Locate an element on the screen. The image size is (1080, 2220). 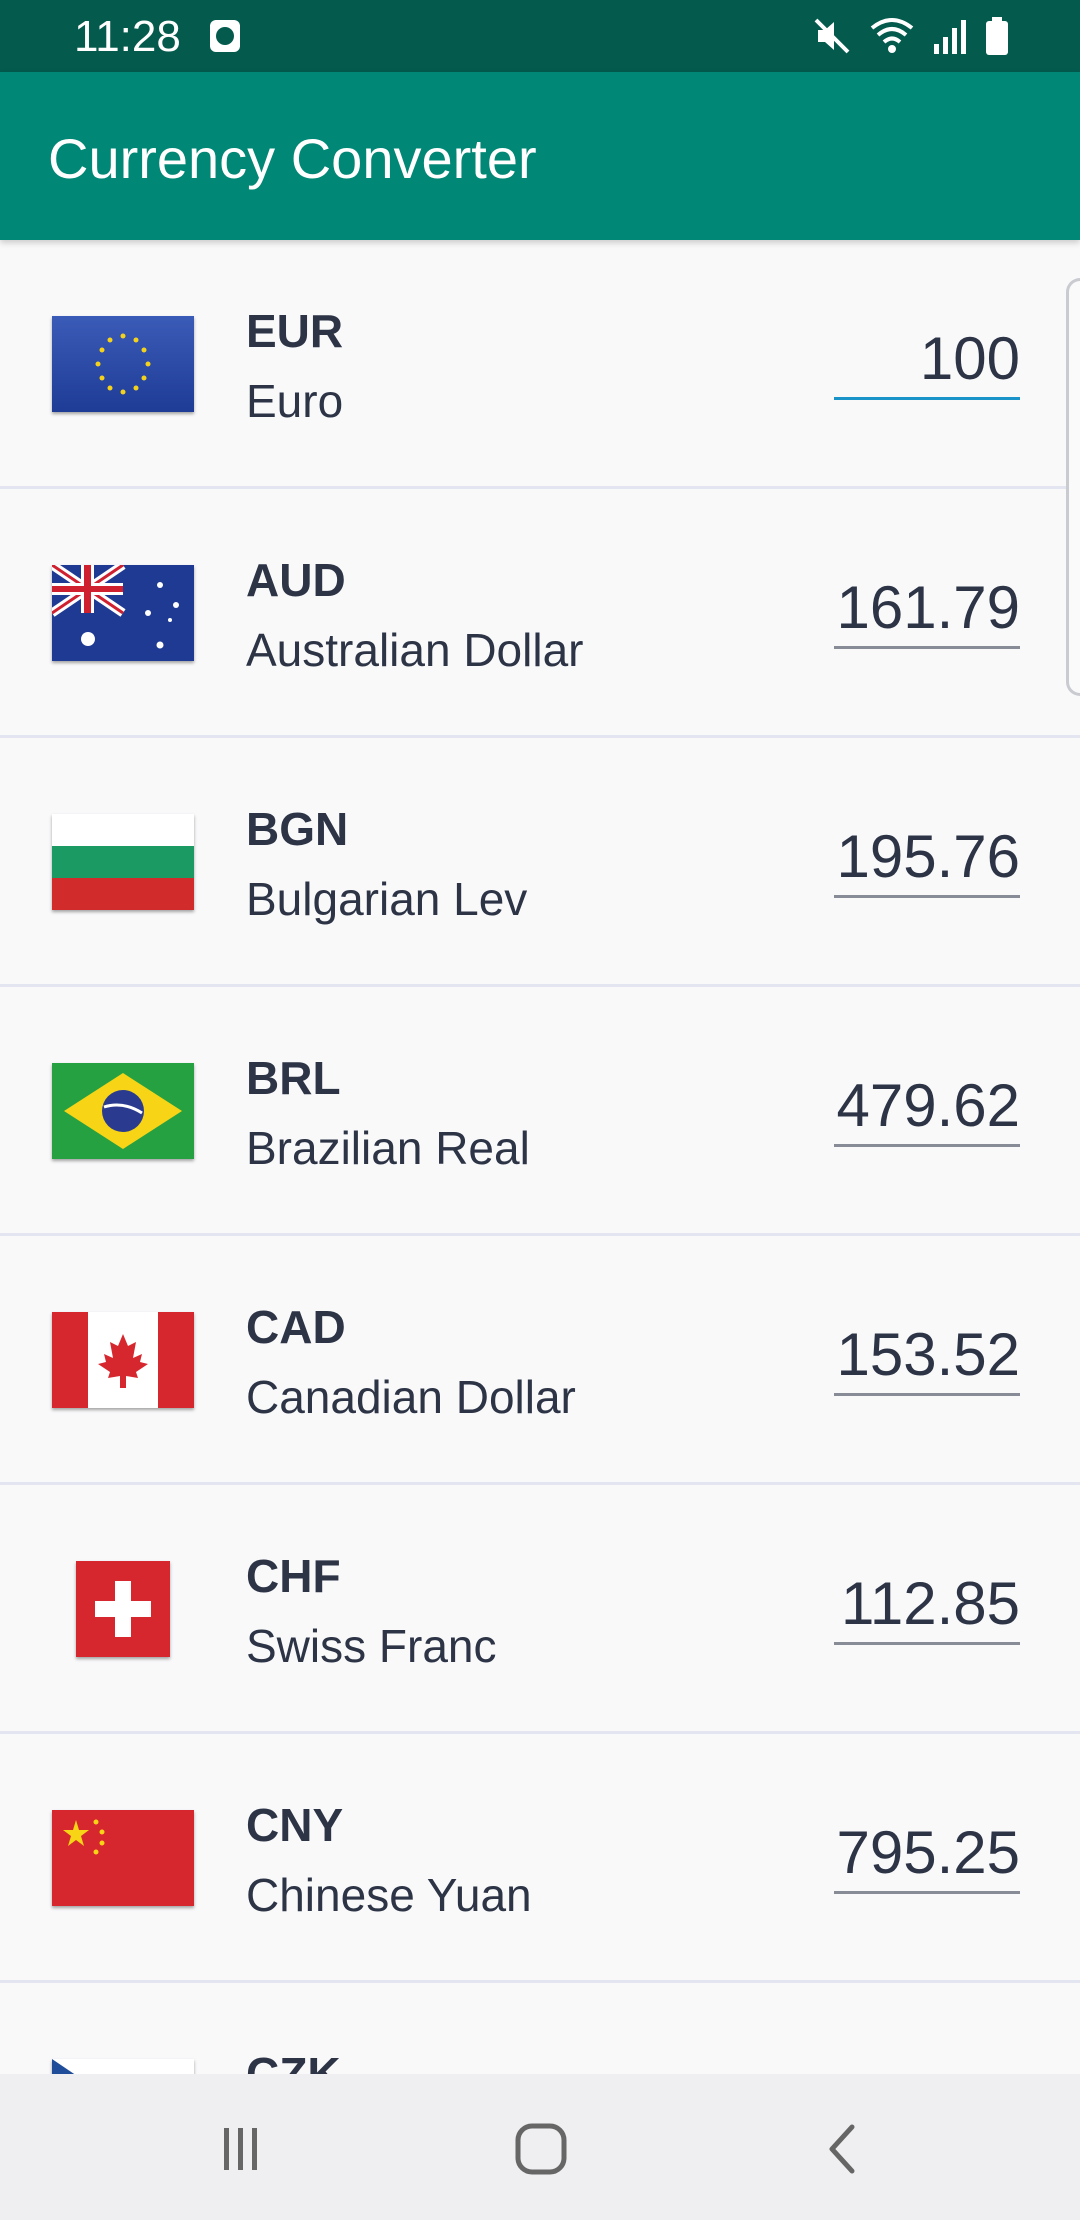
home-icon is located at coordinates (541, 2149).